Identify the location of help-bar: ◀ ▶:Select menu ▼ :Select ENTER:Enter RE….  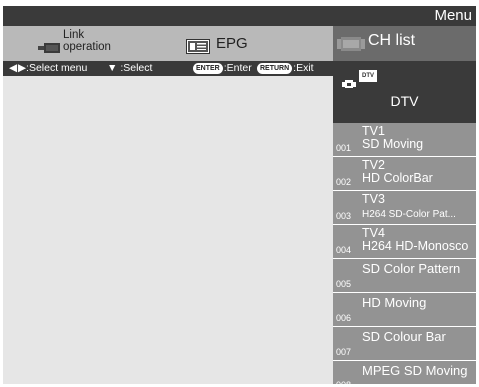
(168, 68).